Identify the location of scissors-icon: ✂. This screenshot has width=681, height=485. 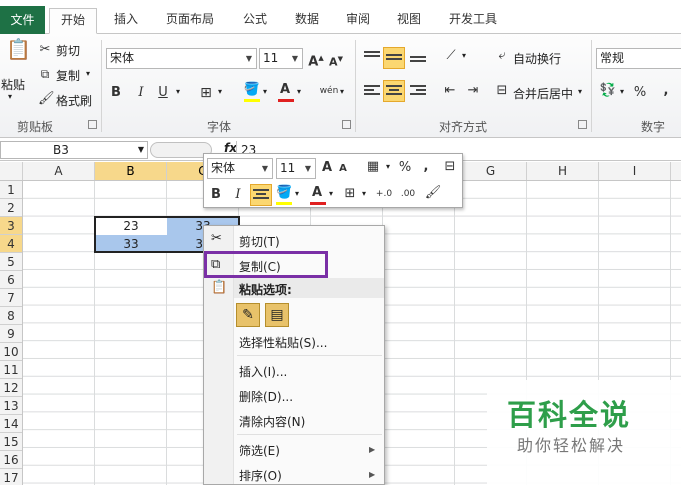
(45, 50).